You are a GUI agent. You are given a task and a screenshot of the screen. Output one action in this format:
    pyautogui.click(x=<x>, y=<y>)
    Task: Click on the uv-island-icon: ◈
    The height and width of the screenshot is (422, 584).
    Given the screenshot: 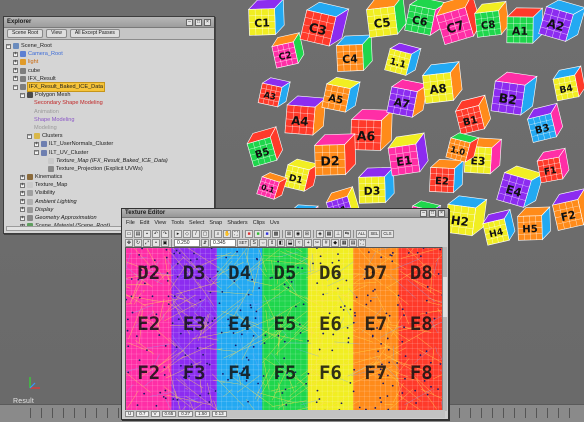 What is the action you would take?
    pyautogui.click(x=320, y=234)
    